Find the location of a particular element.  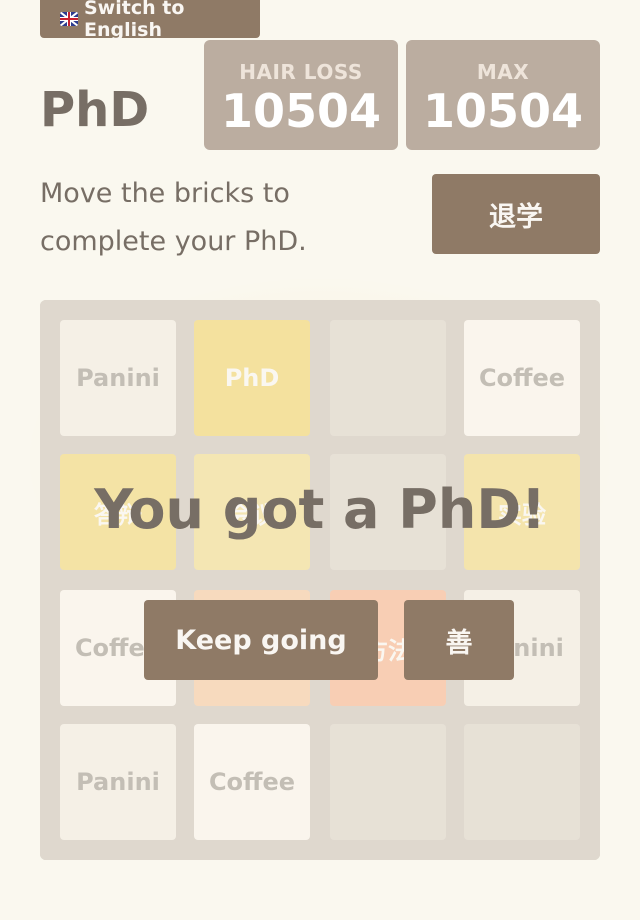

max-score-box: MAX 10504 is located at coordinates (503, 95).